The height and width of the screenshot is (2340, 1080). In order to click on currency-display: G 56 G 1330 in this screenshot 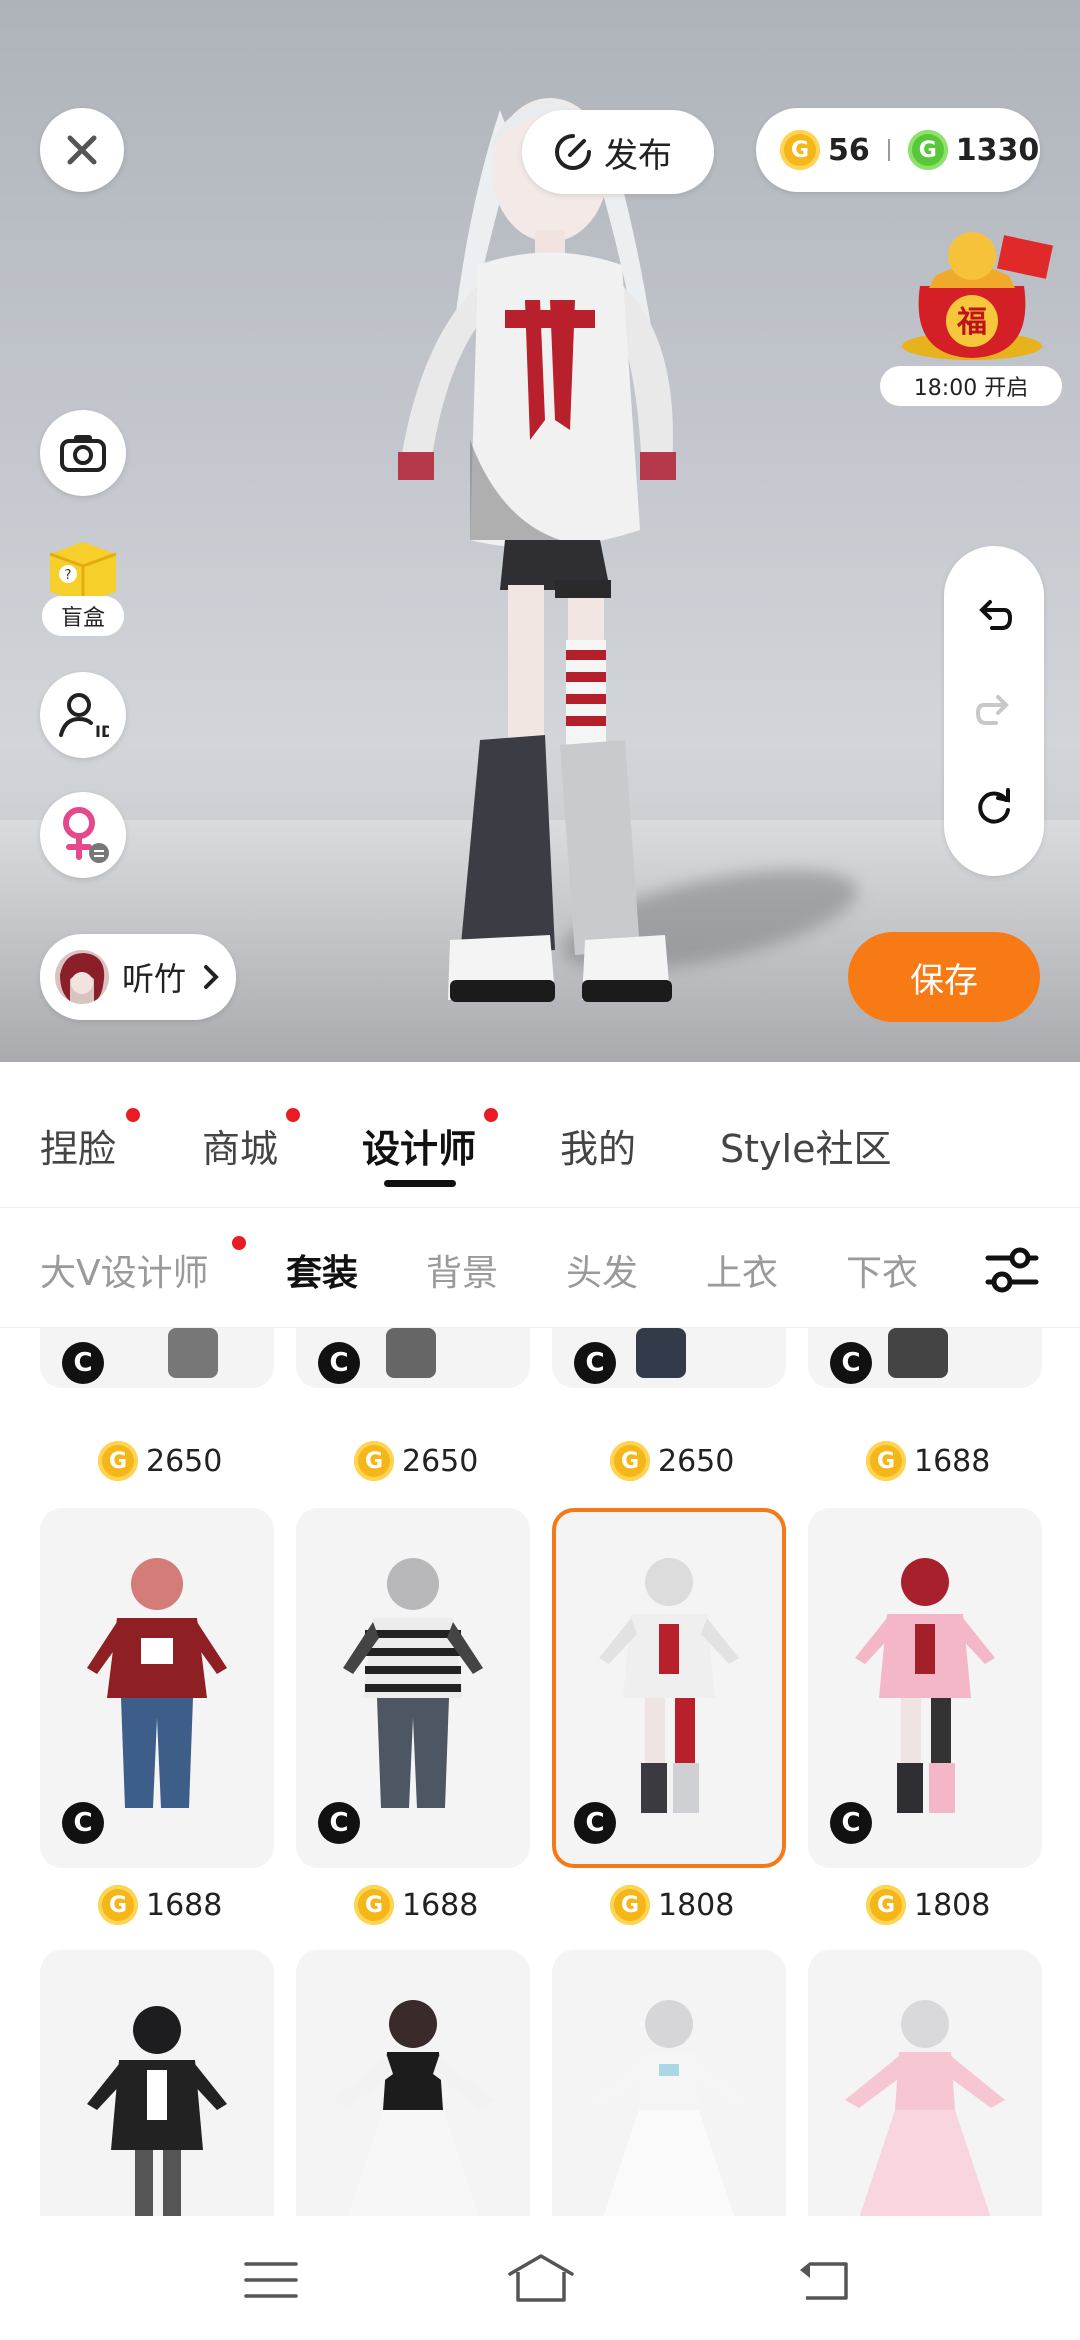, I will do `click(898, 150)`.